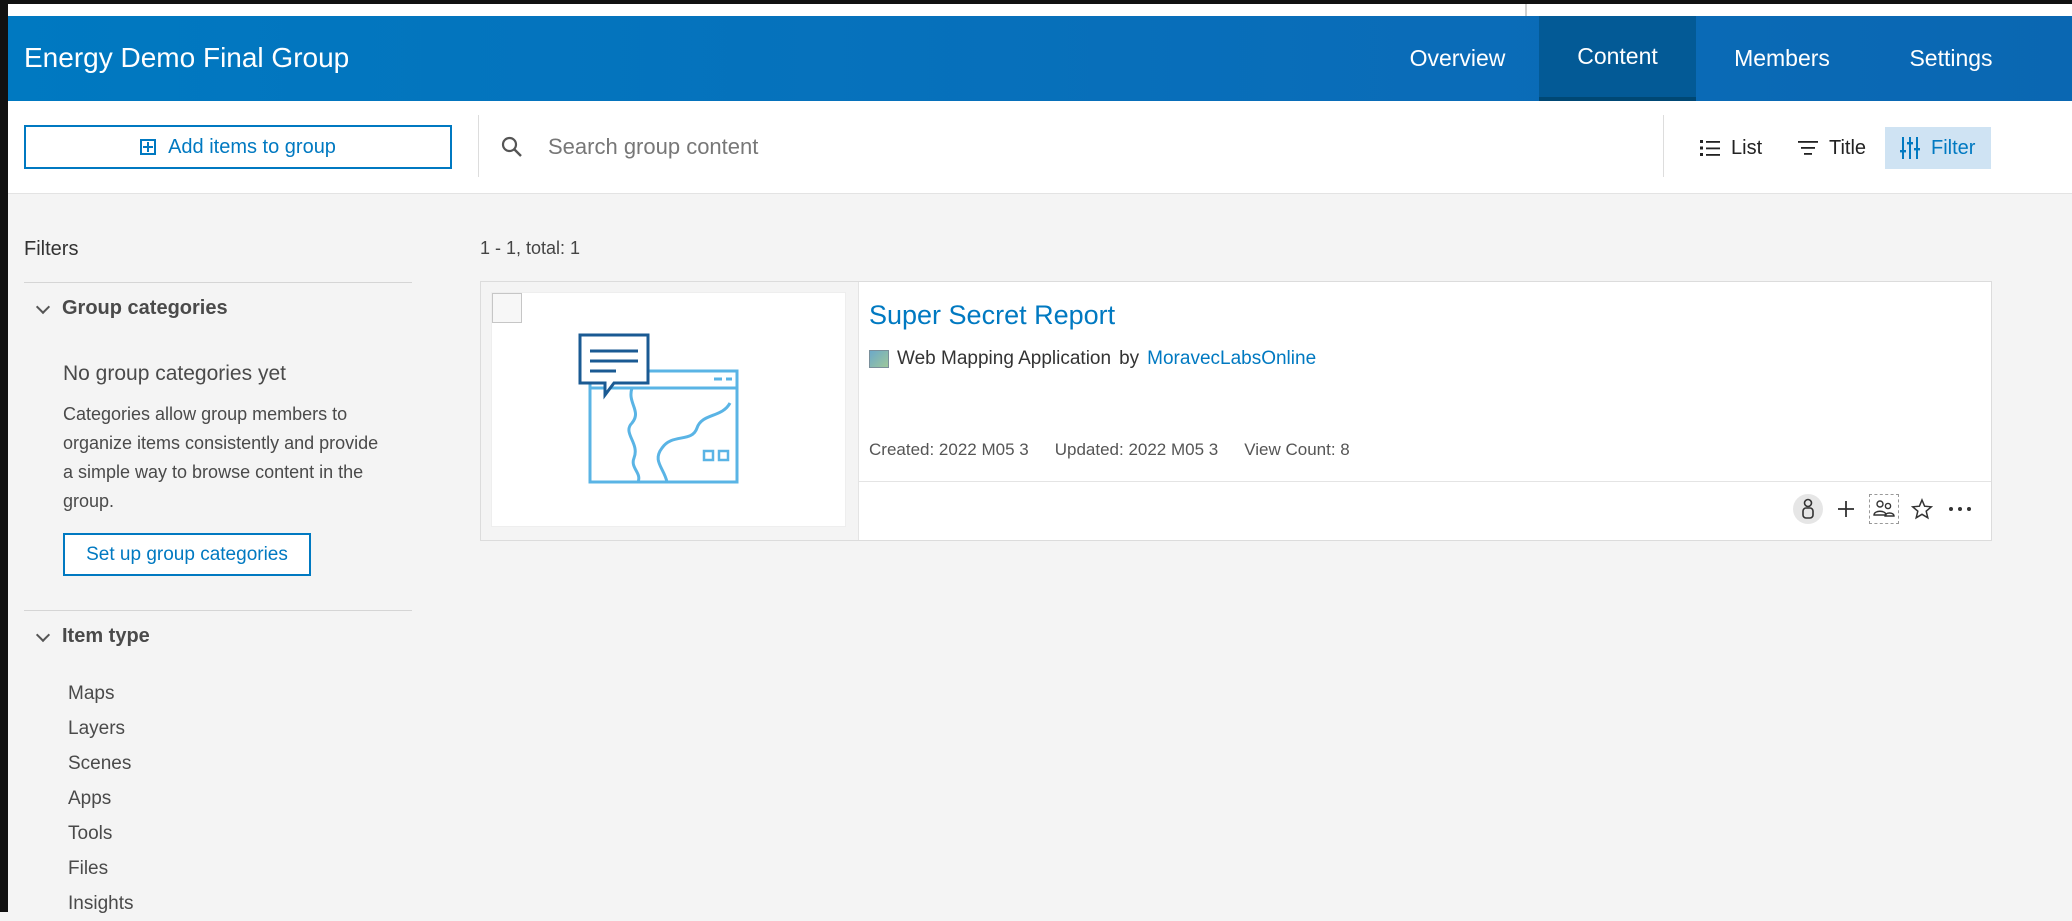  I want to click on no-categories-title: No group categories yet, so click(174, 373).